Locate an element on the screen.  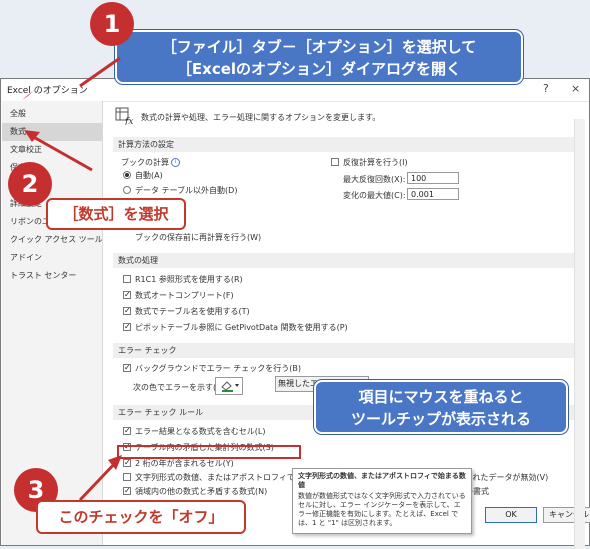
arrow-head-step2 is located at coordinates (28, 95).